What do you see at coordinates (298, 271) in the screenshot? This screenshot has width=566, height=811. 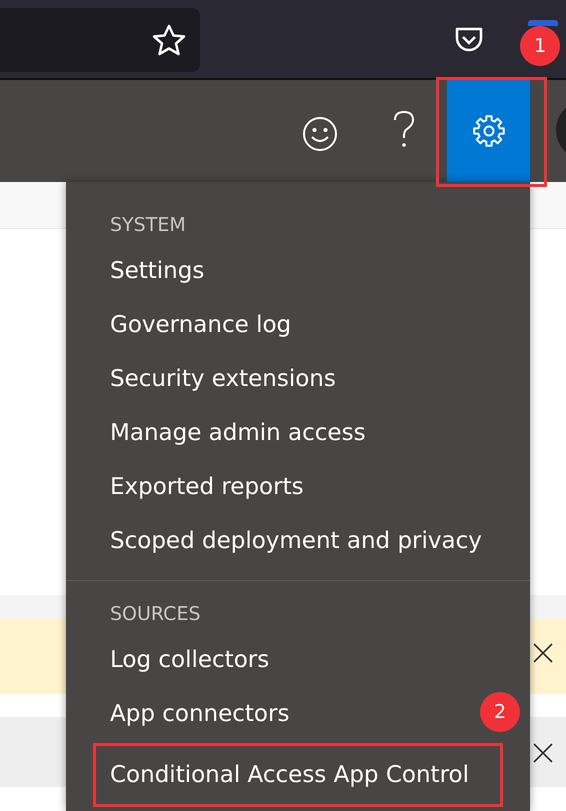 I see `menu-item: Settings` at bounding box center [298, 271].